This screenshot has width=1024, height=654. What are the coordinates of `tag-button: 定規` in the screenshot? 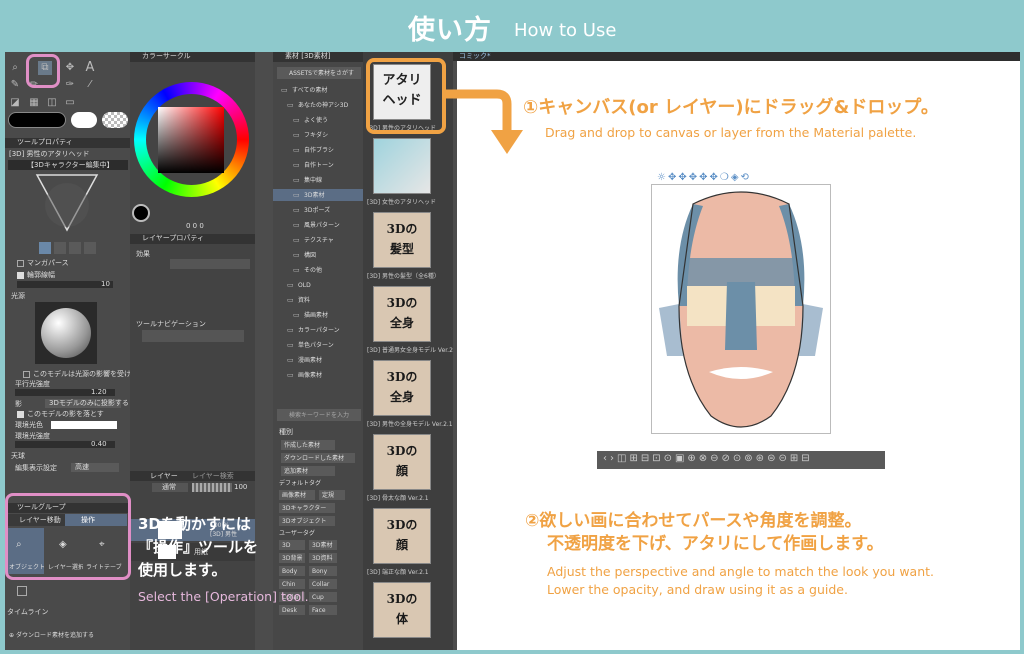 It's located at (332, 495).